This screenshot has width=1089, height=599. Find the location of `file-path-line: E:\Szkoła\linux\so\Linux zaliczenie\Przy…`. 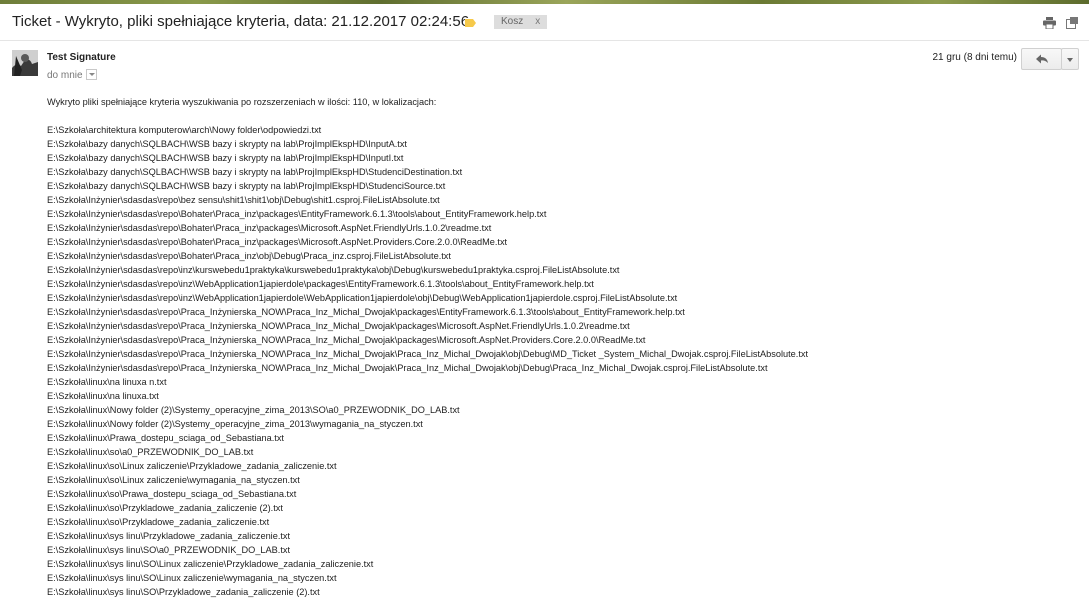

file-path-line: E:\Szkoła\linux\so\Linux zaliczenie\Przy… is located at coordinates (192, 466).